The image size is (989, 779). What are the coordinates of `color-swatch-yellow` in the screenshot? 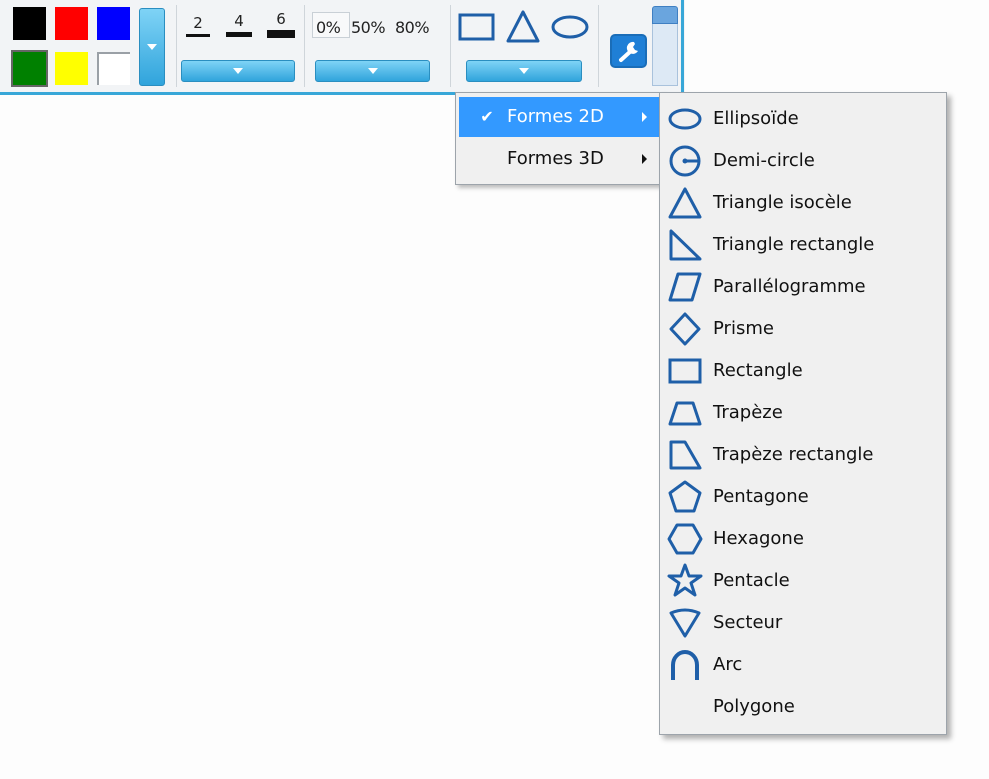 It's located at (71, 68).